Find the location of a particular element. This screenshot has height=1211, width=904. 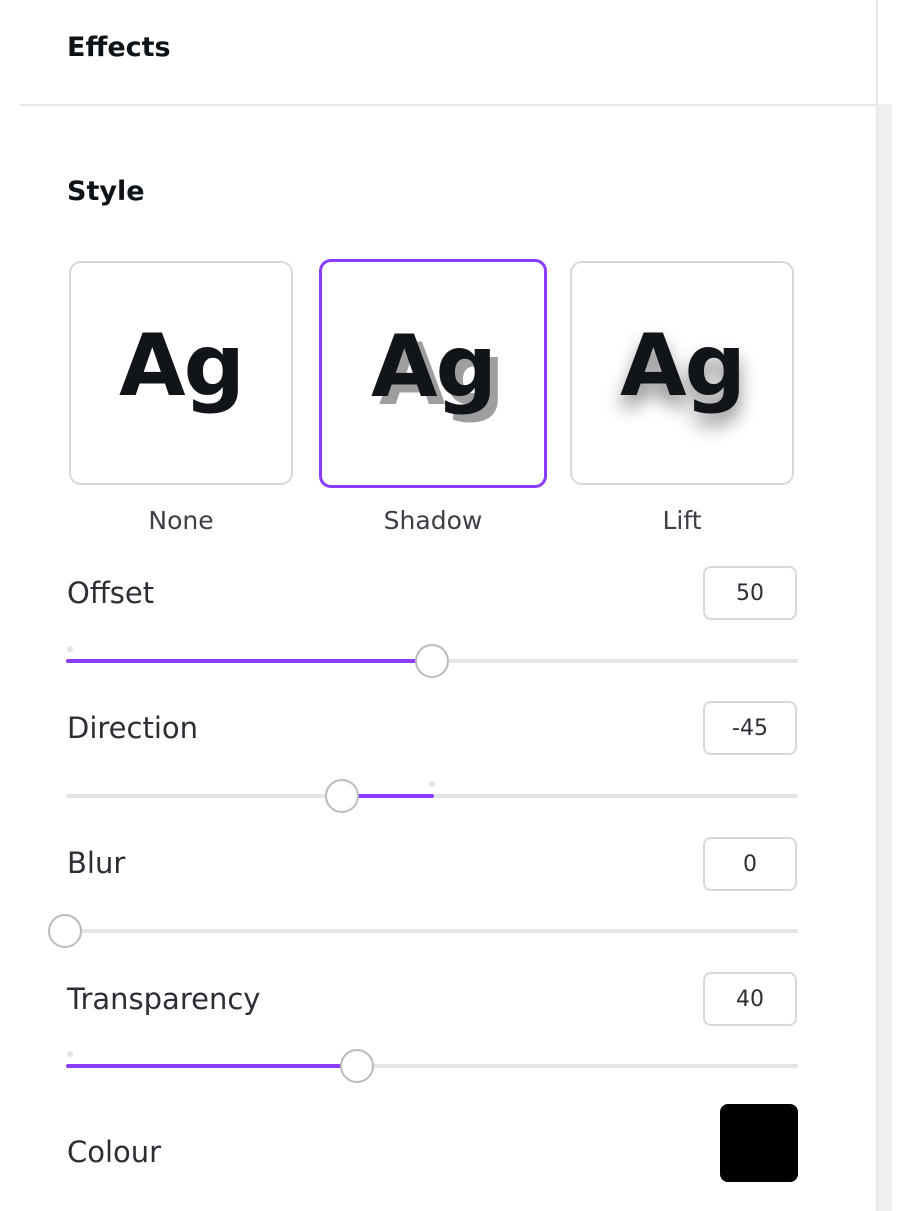

style-label-lift: Lift is located at coordinates (682, 520).